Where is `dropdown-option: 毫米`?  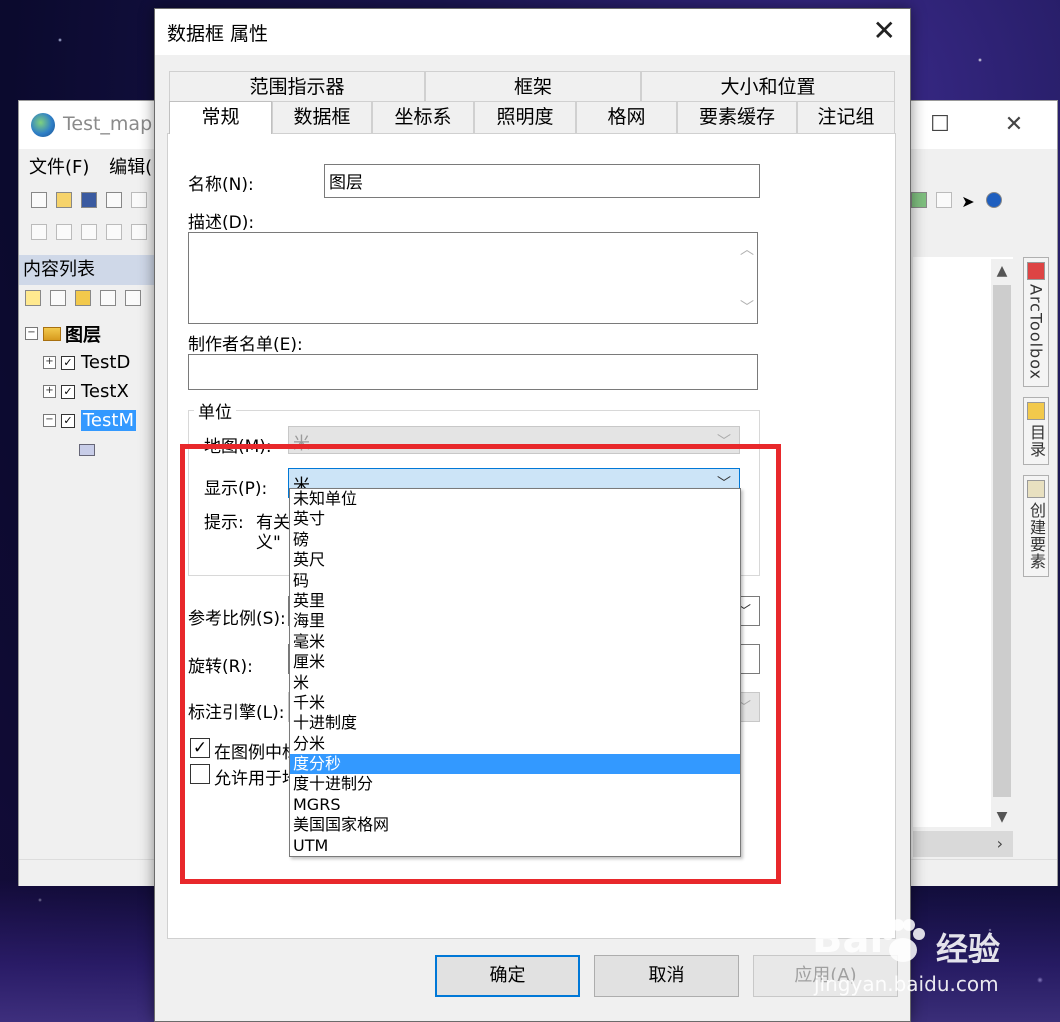
dropdown-option: 毫米 is located at coordinates (515, 642).